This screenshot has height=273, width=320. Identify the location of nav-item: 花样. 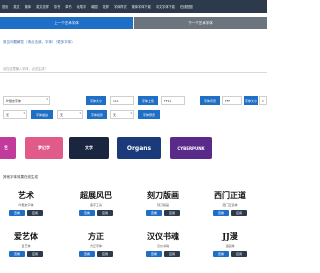
(106, 6).